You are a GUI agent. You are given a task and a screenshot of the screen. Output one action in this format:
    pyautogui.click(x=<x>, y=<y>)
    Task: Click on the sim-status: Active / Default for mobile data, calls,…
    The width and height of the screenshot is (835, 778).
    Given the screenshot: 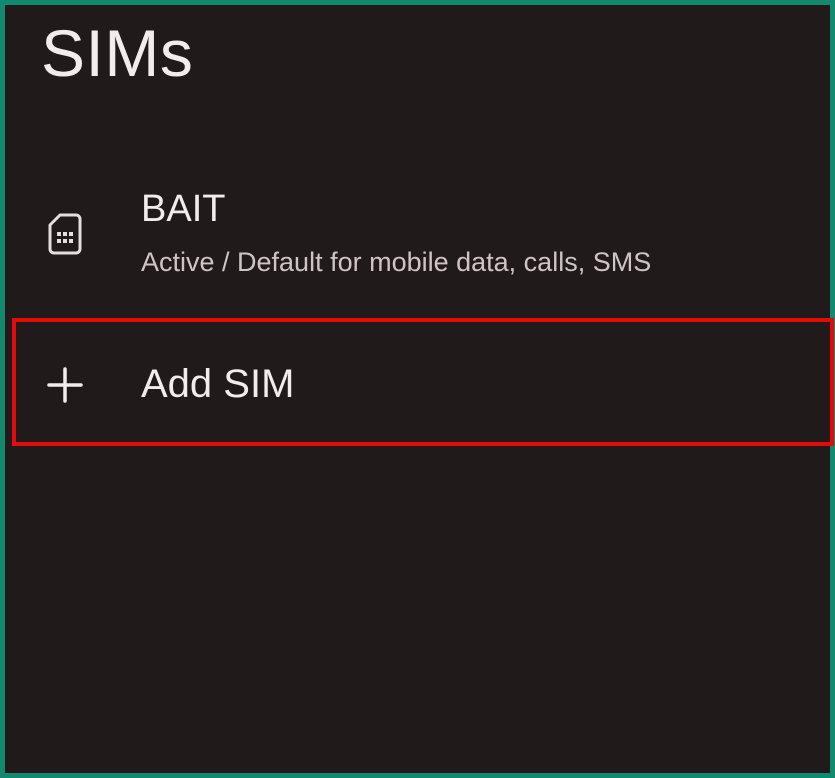 What is the action you would take?
    pyautogui.click(x=396, y=262)
    